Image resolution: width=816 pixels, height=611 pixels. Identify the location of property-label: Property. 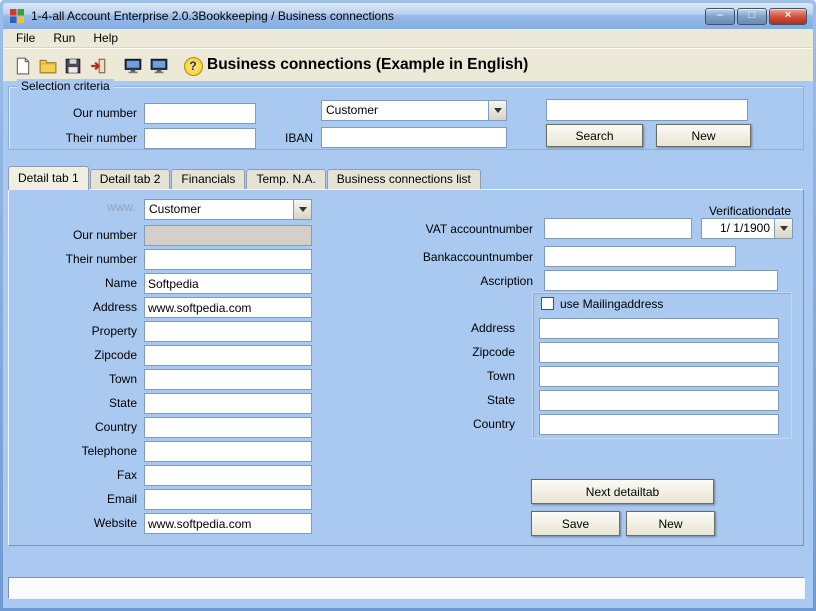
(114, 331).